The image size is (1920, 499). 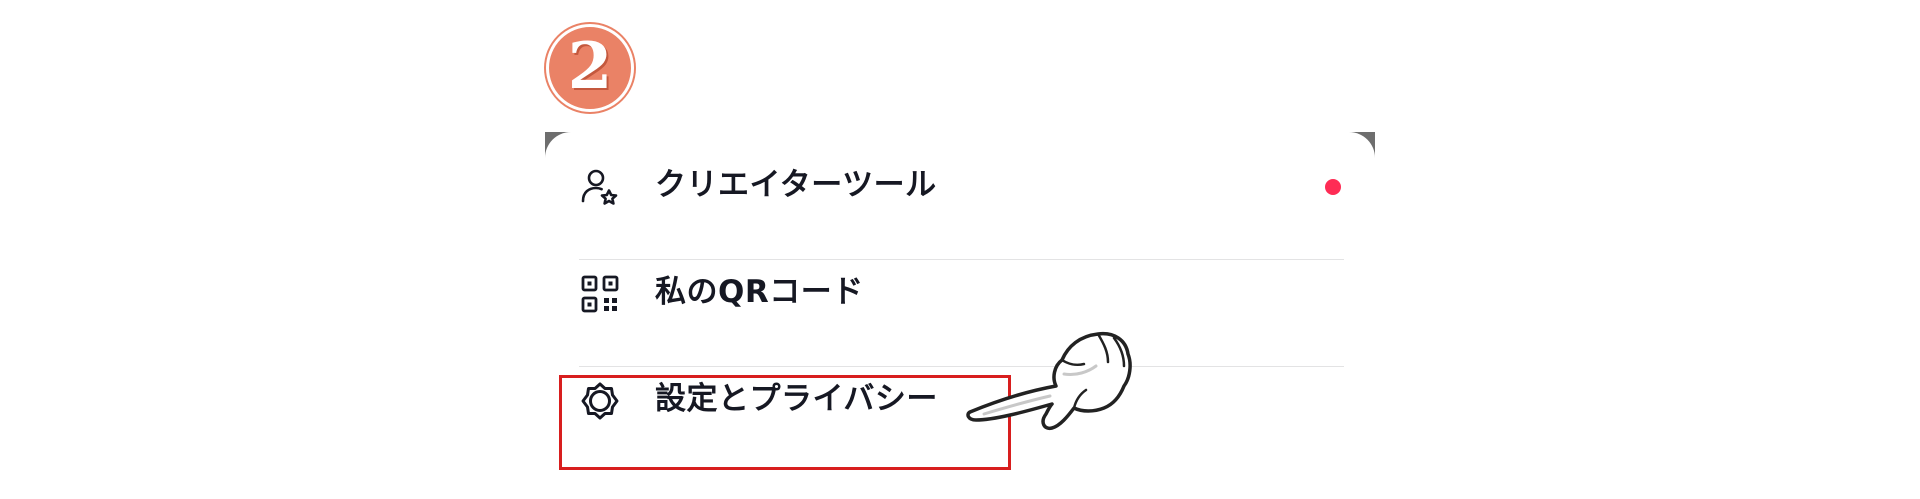 What do you see at coordinates (1333, 187) in the screenshot?
I see `notification-dot` at bounding box center [1333, 187].